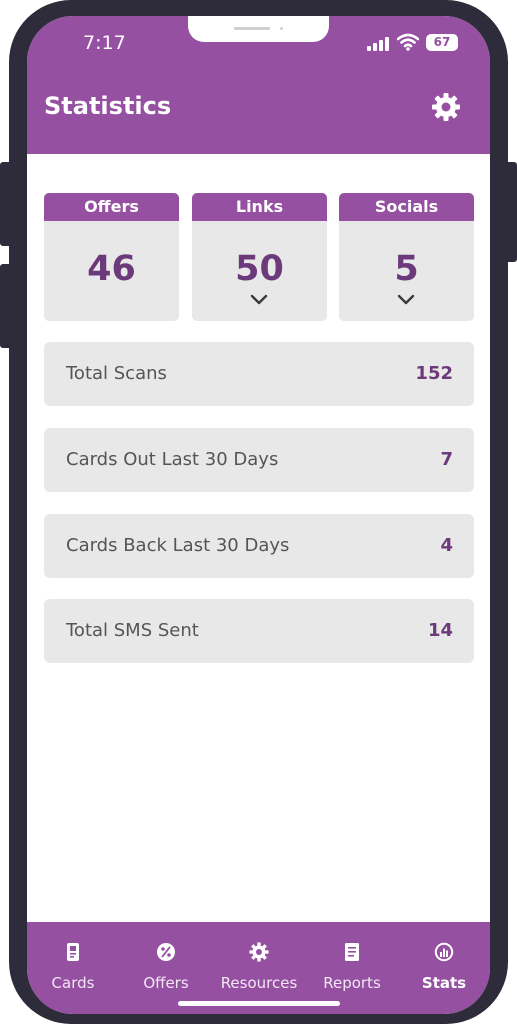 This screenshot has height=1024, width=517. What do you see at coordinates (132, 630) in the screenshot?
I see `stat-row-label: Total SMS Sent` at bounding box center [132, 630].